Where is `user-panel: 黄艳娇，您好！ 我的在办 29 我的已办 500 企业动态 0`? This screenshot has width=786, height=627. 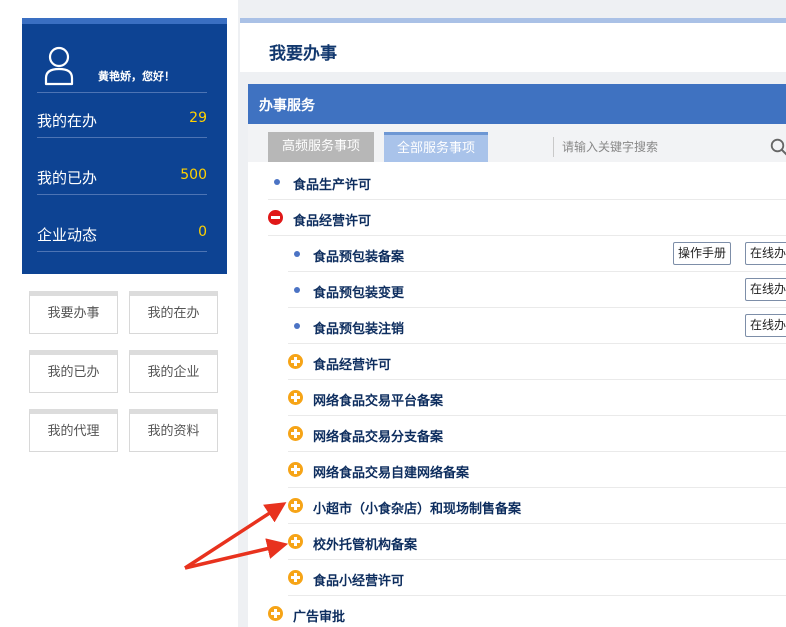
user-panel: 黄艳娇，您好！ 我的在办 29 我的已办 500 企业动态 0 is located at coordinates (124, 146).